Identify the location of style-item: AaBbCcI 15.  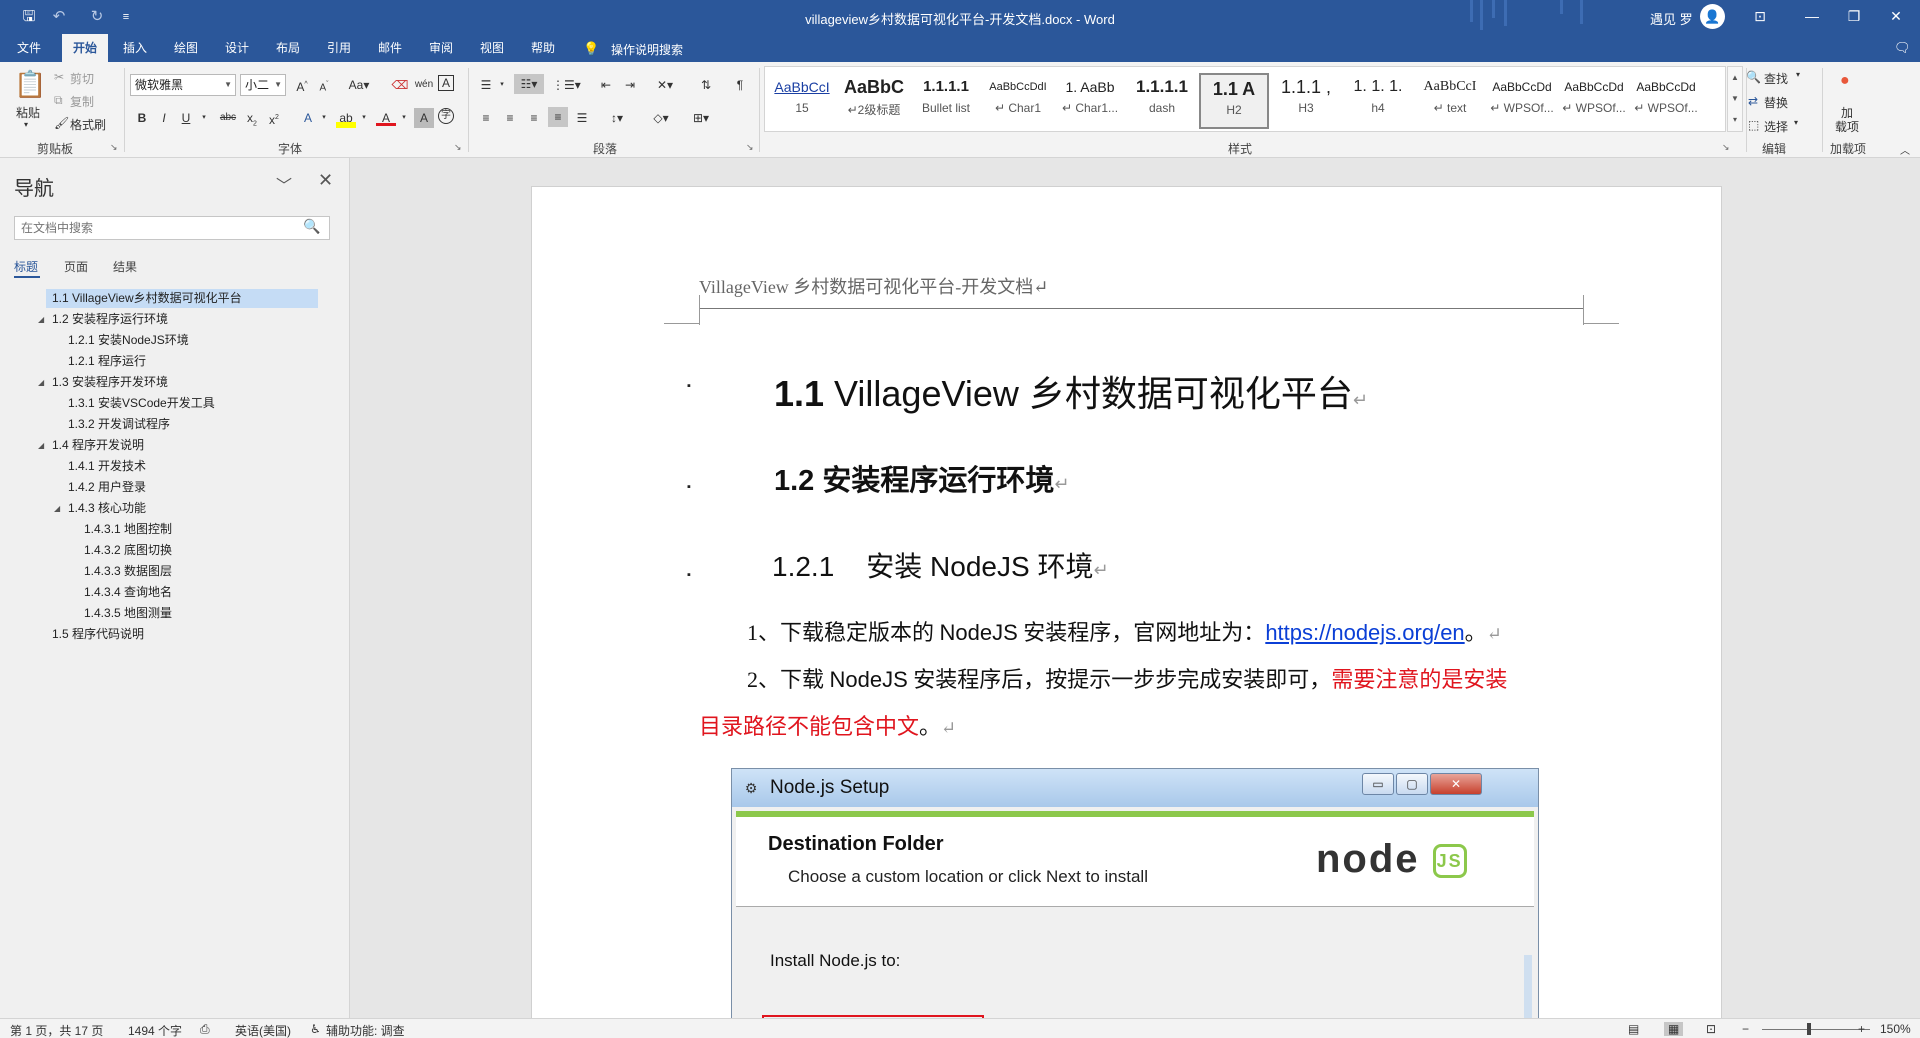
(802, 101).